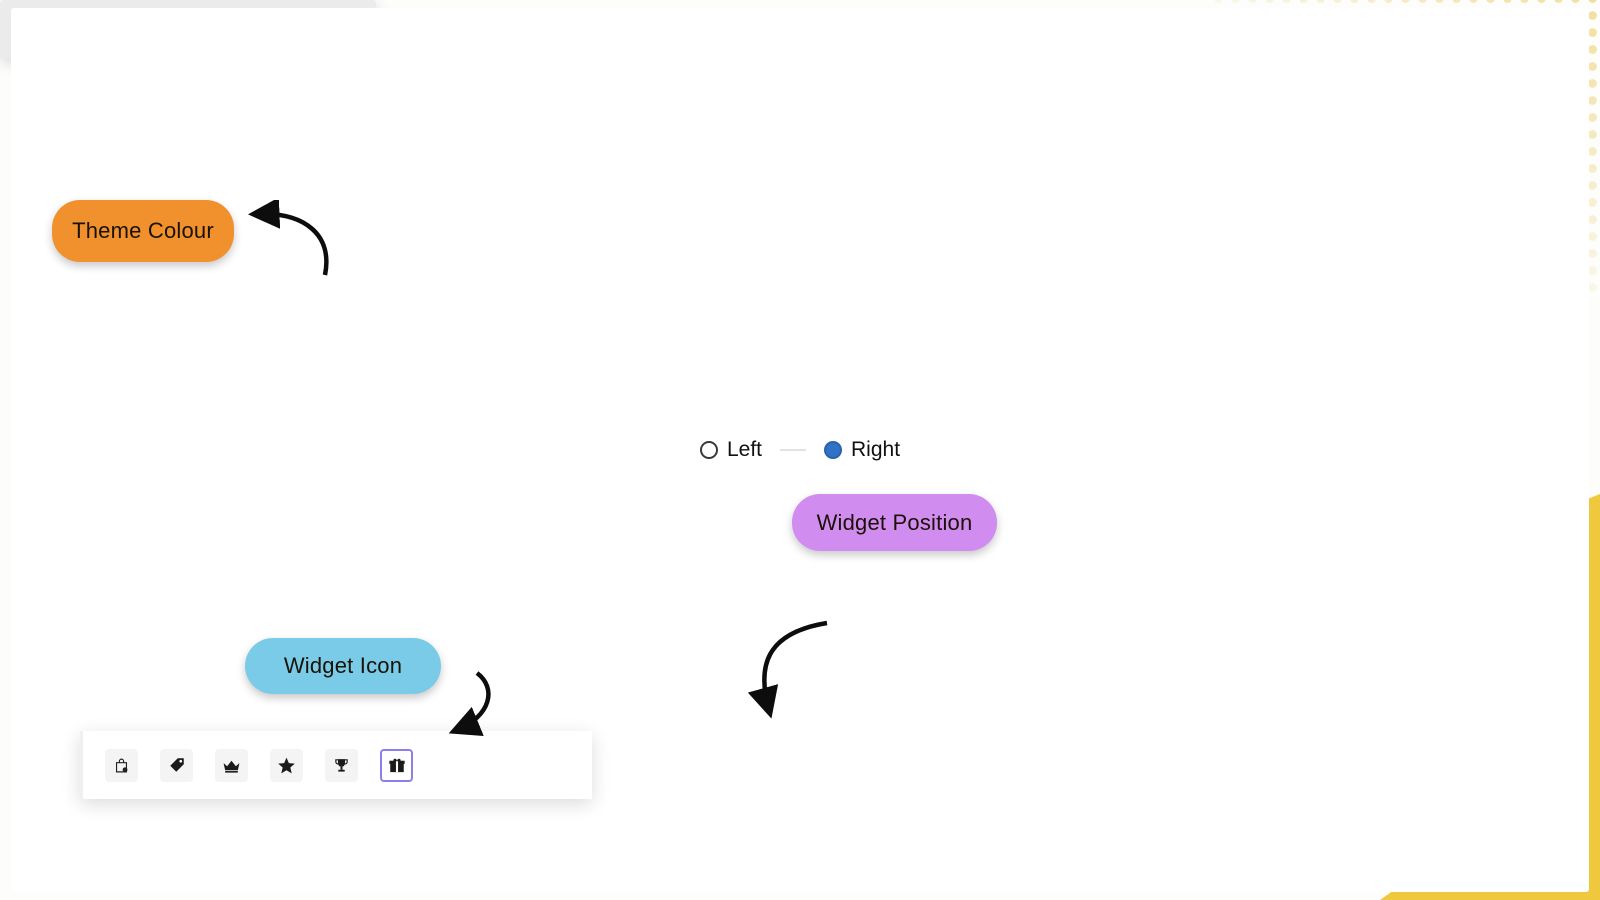  I want to click on star-icon, so click(286, 765).